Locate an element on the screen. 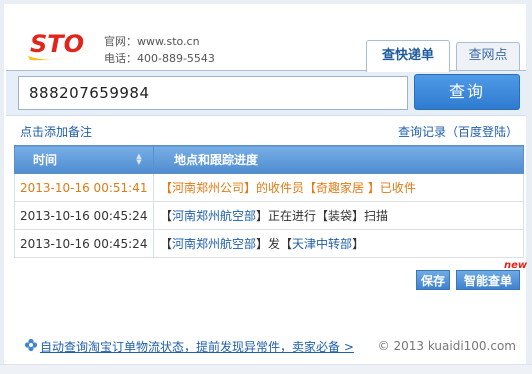 This screenshot has height=374, width=532. save-button: 保存 is located at coordinates (433, 280).